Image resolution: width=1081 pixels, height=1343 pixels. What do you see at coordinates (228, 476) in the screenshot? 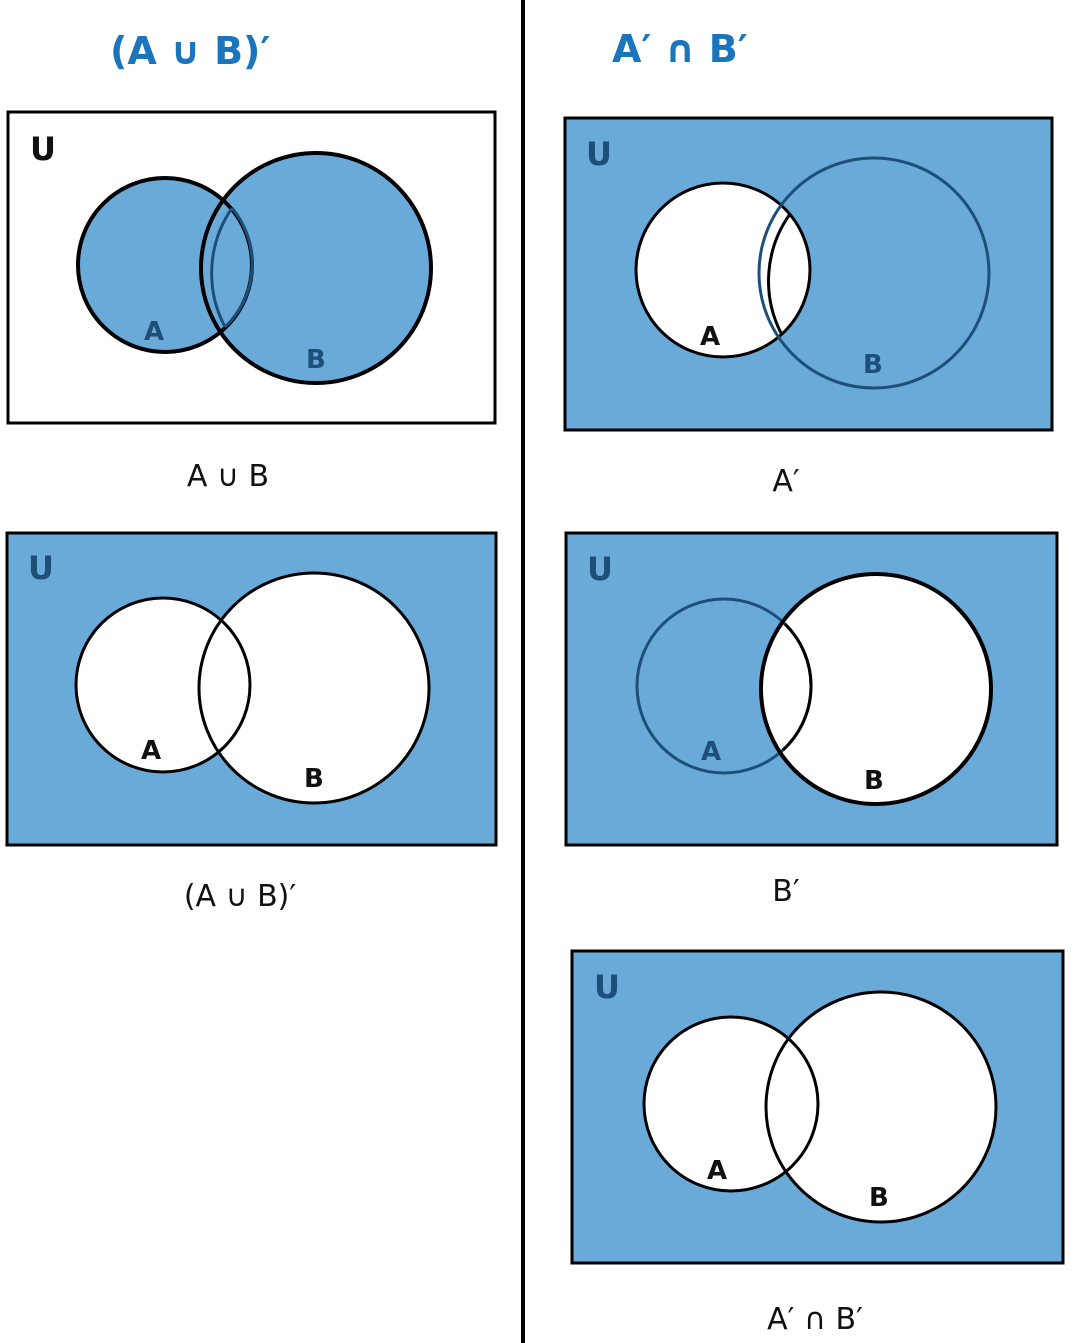
I see `caption-a-union-b: A ∪ B` at bounding box center [228, 476].